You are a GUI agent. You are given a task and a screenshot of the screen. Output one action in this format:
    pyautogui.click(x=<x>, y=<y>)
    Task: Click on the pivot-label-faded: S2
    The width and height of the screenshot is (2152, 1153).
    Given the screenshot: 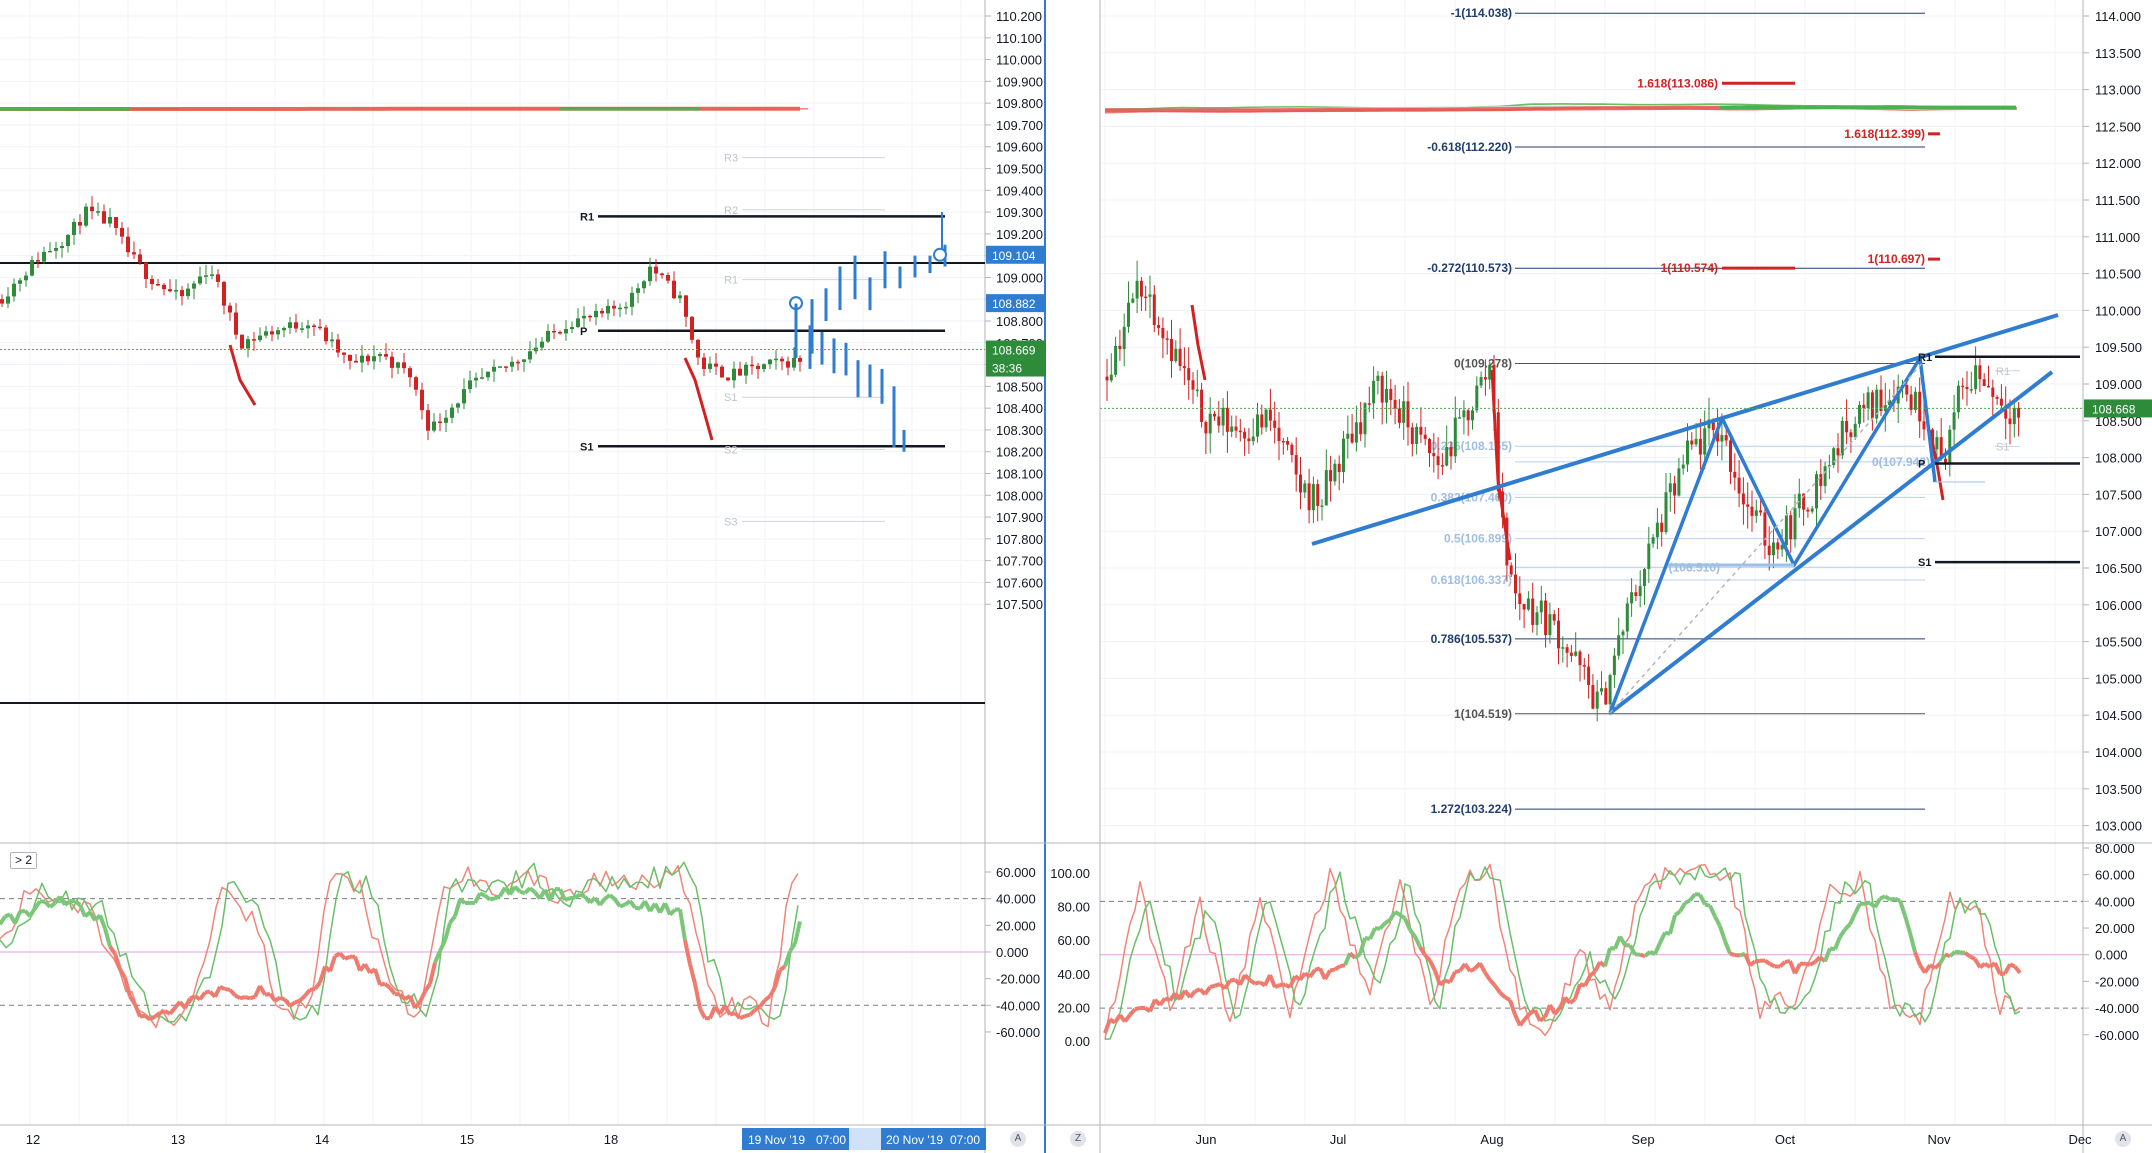 What is the action you would take?
    pyautogui.click(x=730, y=451)
    